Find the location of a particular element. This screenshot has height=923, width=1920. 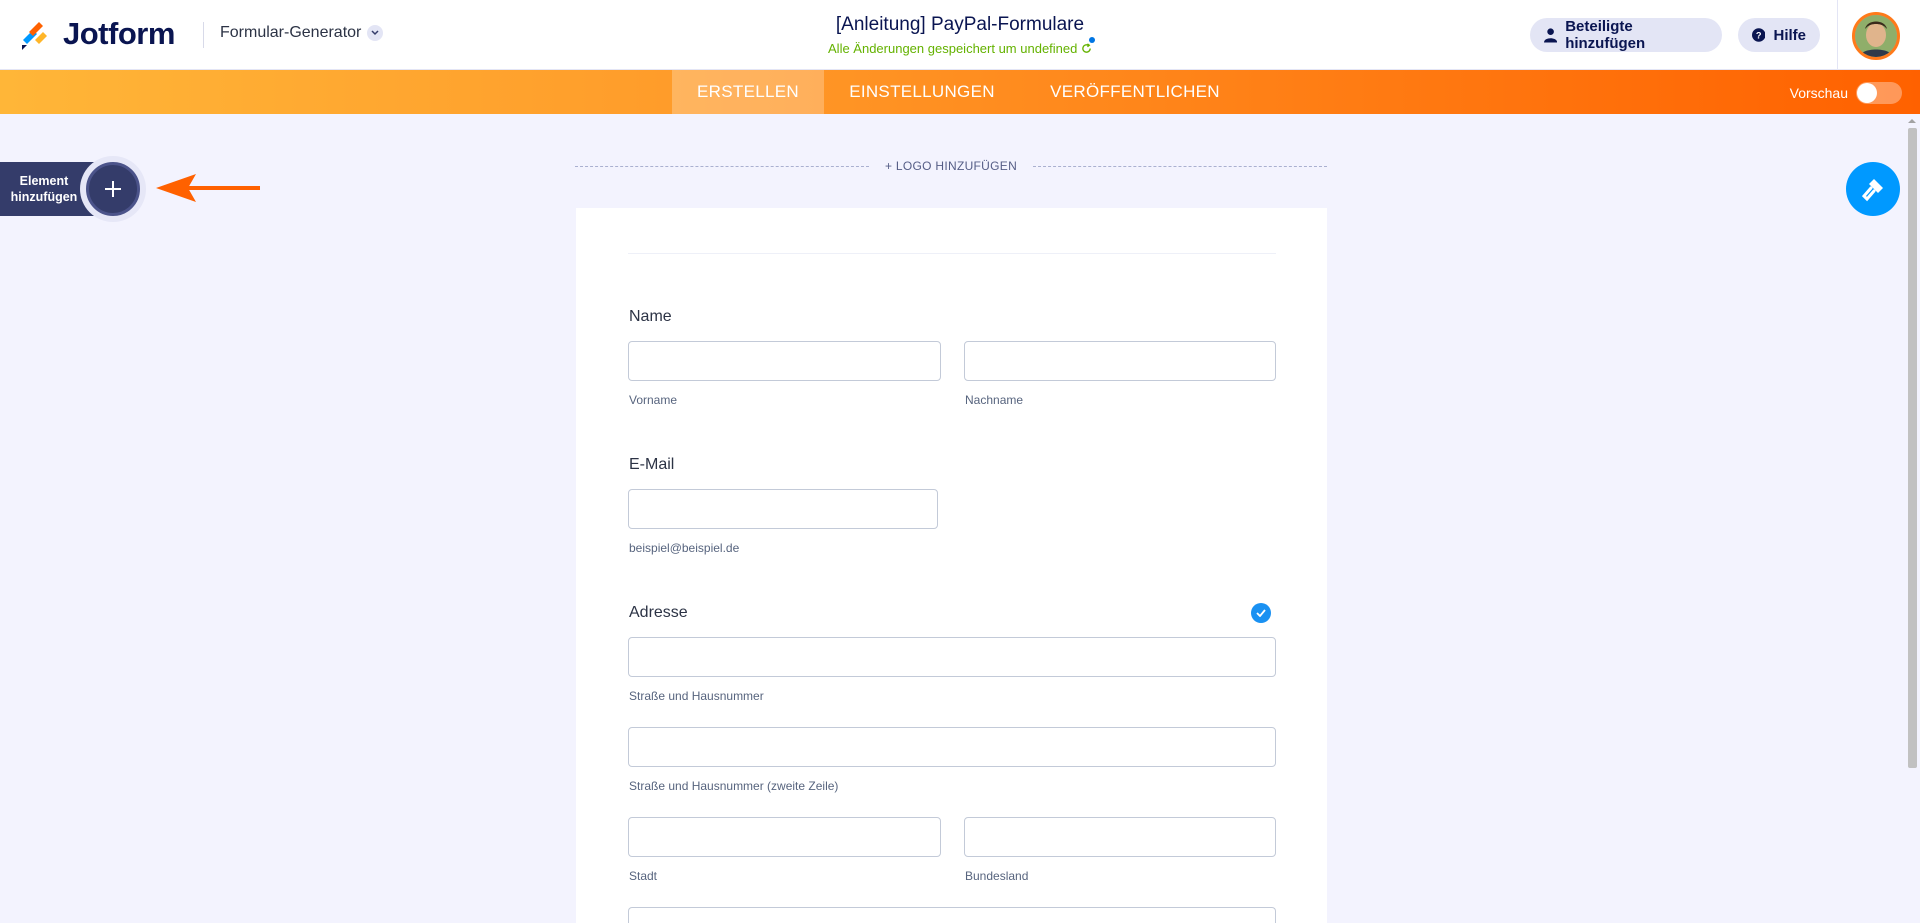

tab-settings: EINSTELLUNGEN is located at coordinates (922, 92).